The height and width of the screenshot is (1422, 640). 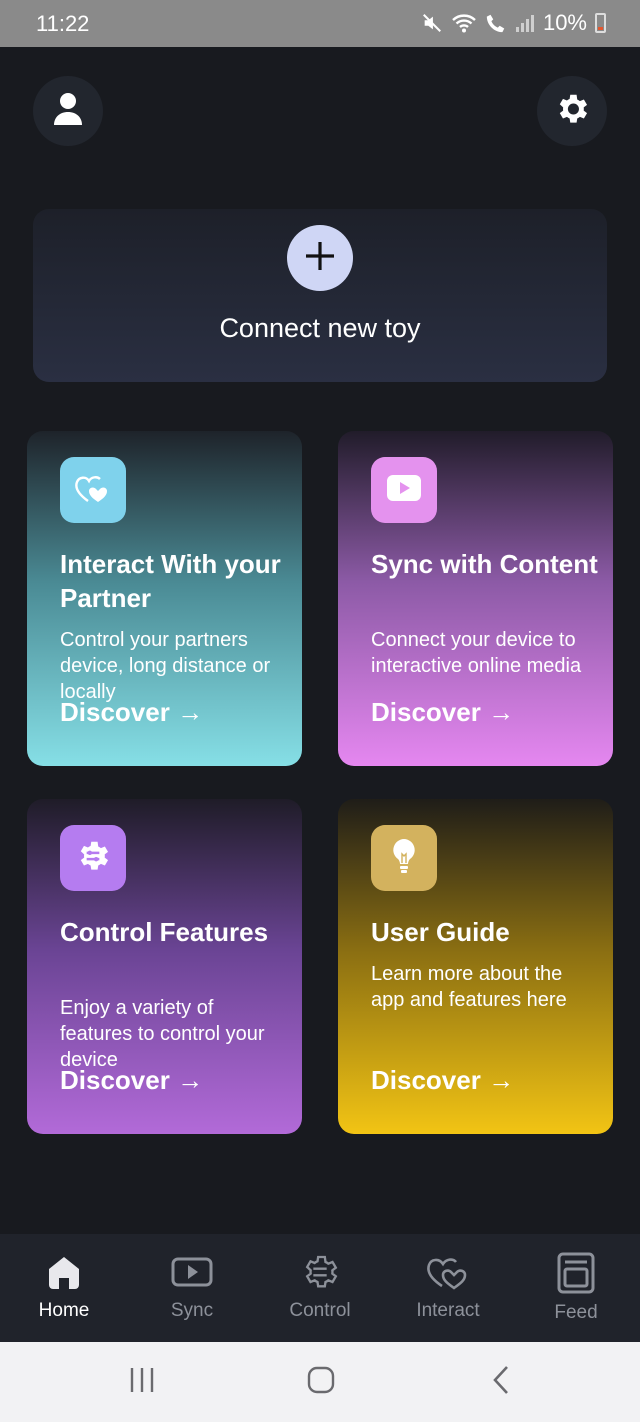 I want to click on signal-icon, so click(x=525, y=23).